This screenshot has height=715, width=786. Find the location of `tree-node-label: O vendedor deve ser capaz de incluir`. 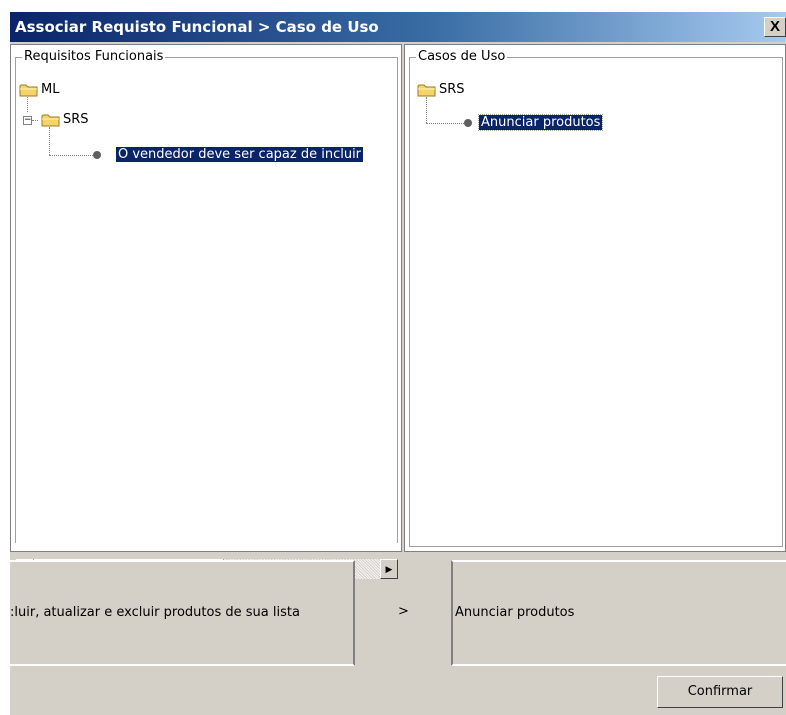

tree-node-label: O vendedor deve ser capaz de incluir is located at coordinates (240, 154).